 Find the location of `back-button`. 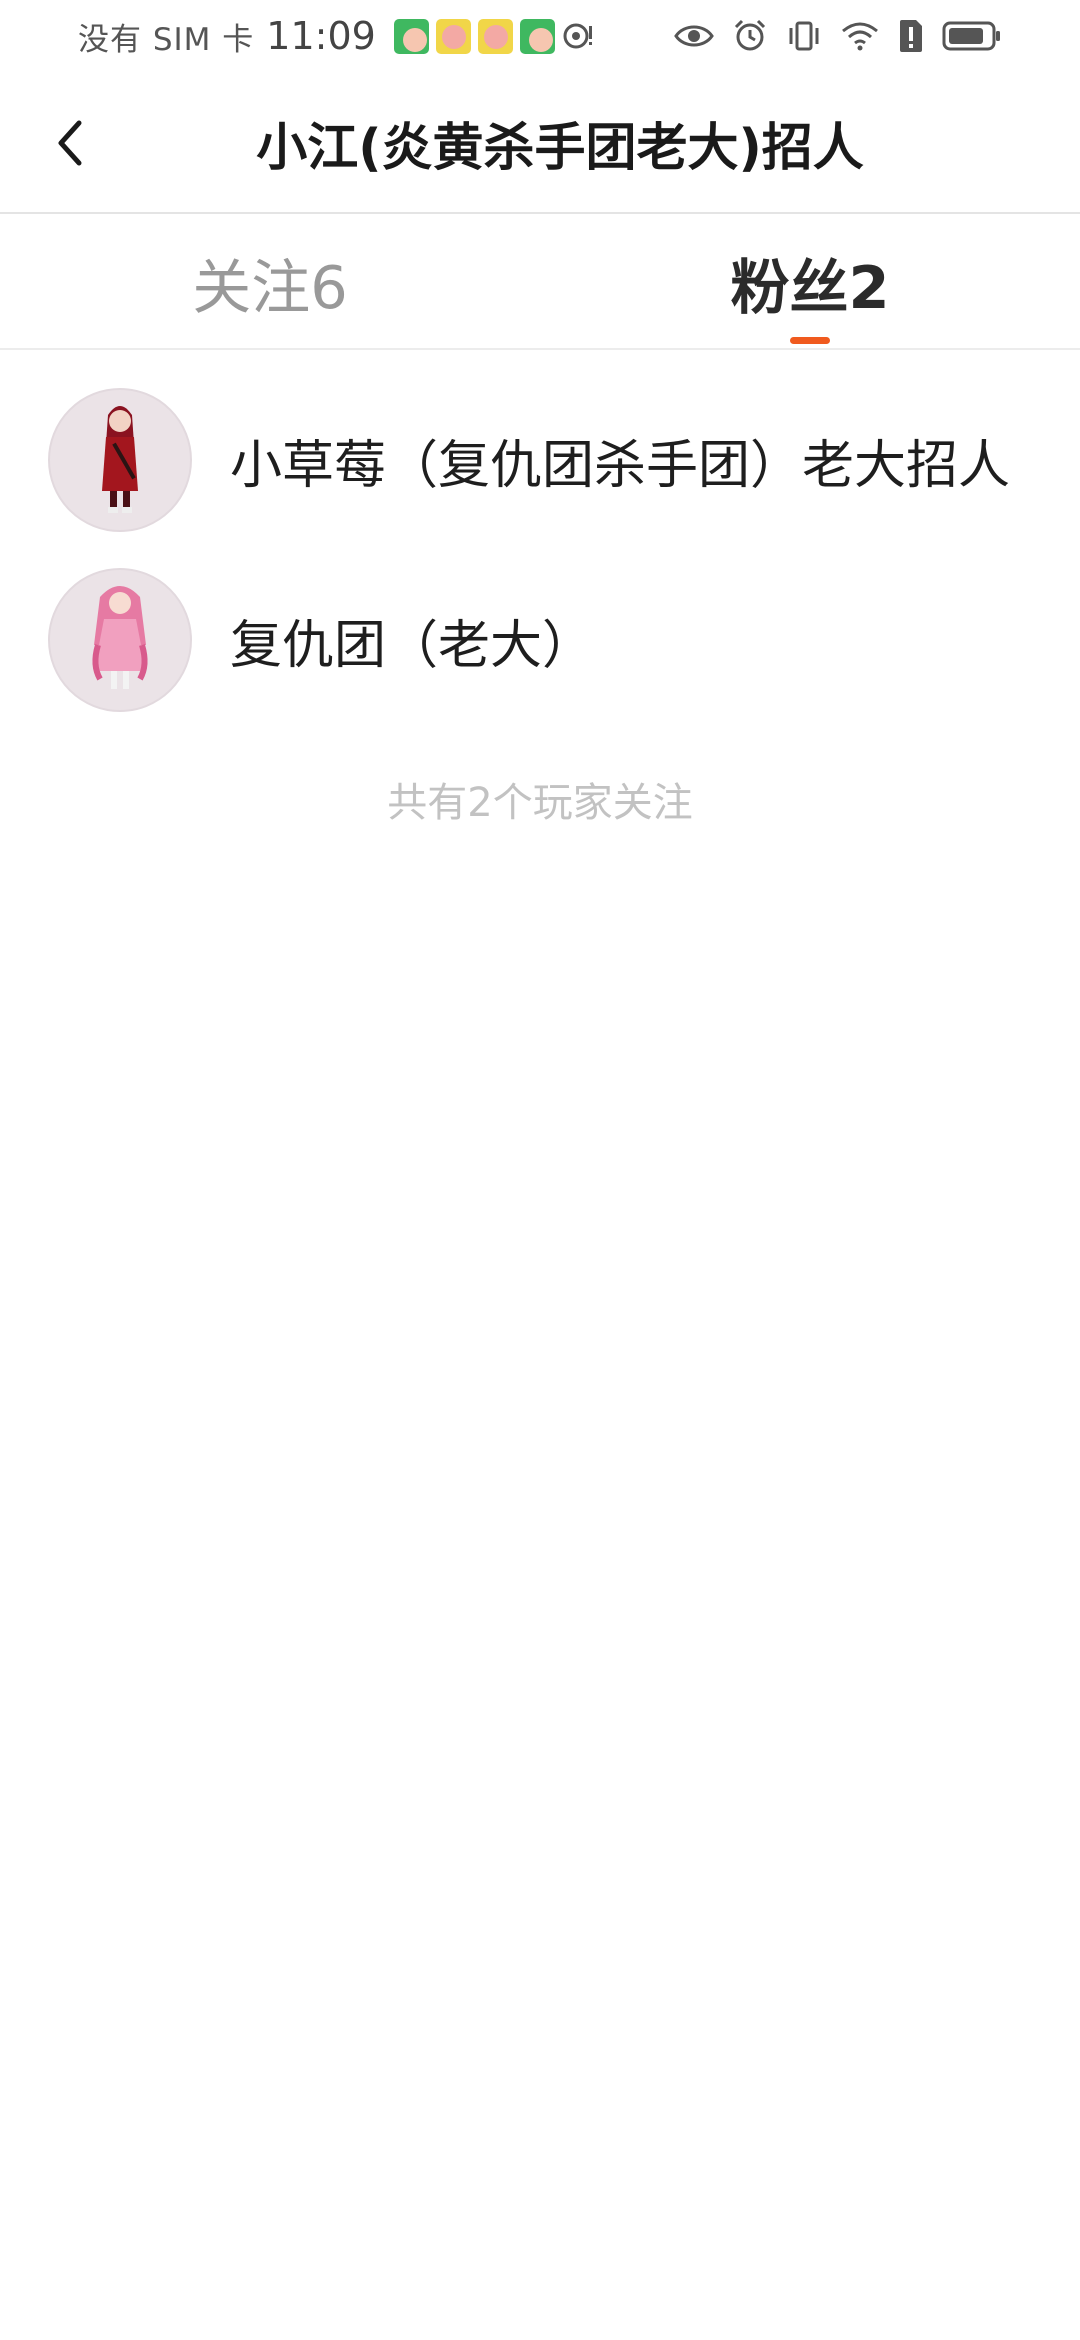

back-button is located at coordinates (70, 143).